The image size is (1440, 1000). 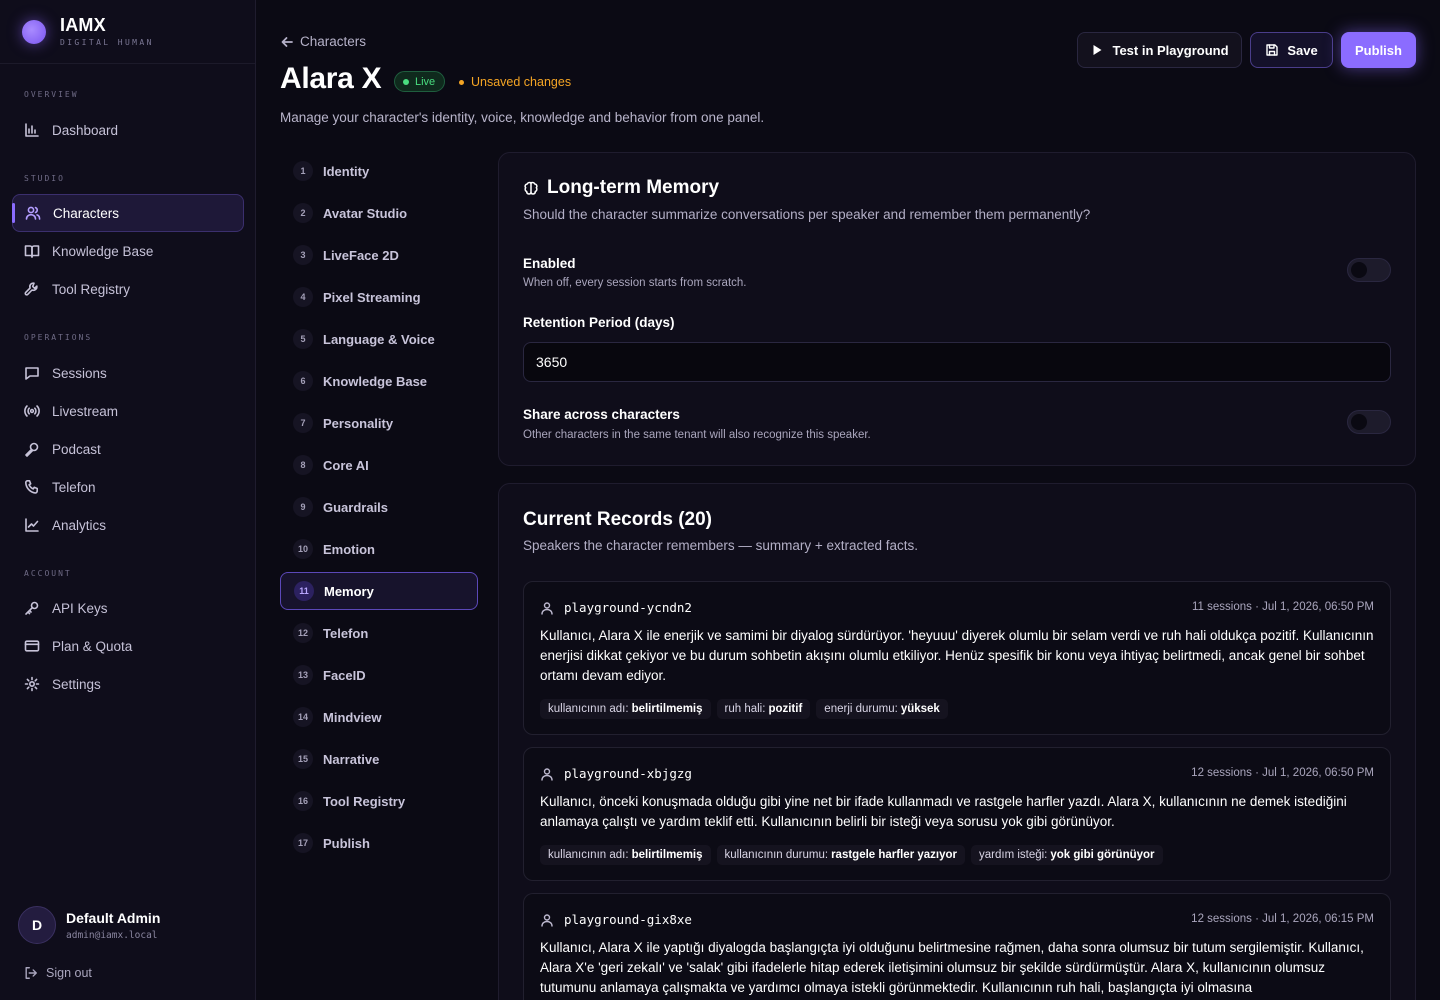 What do you see at coordinates (113, 917) in the screenshot?
I see `user-name: Default Admin` at bounding box center [113, 917].